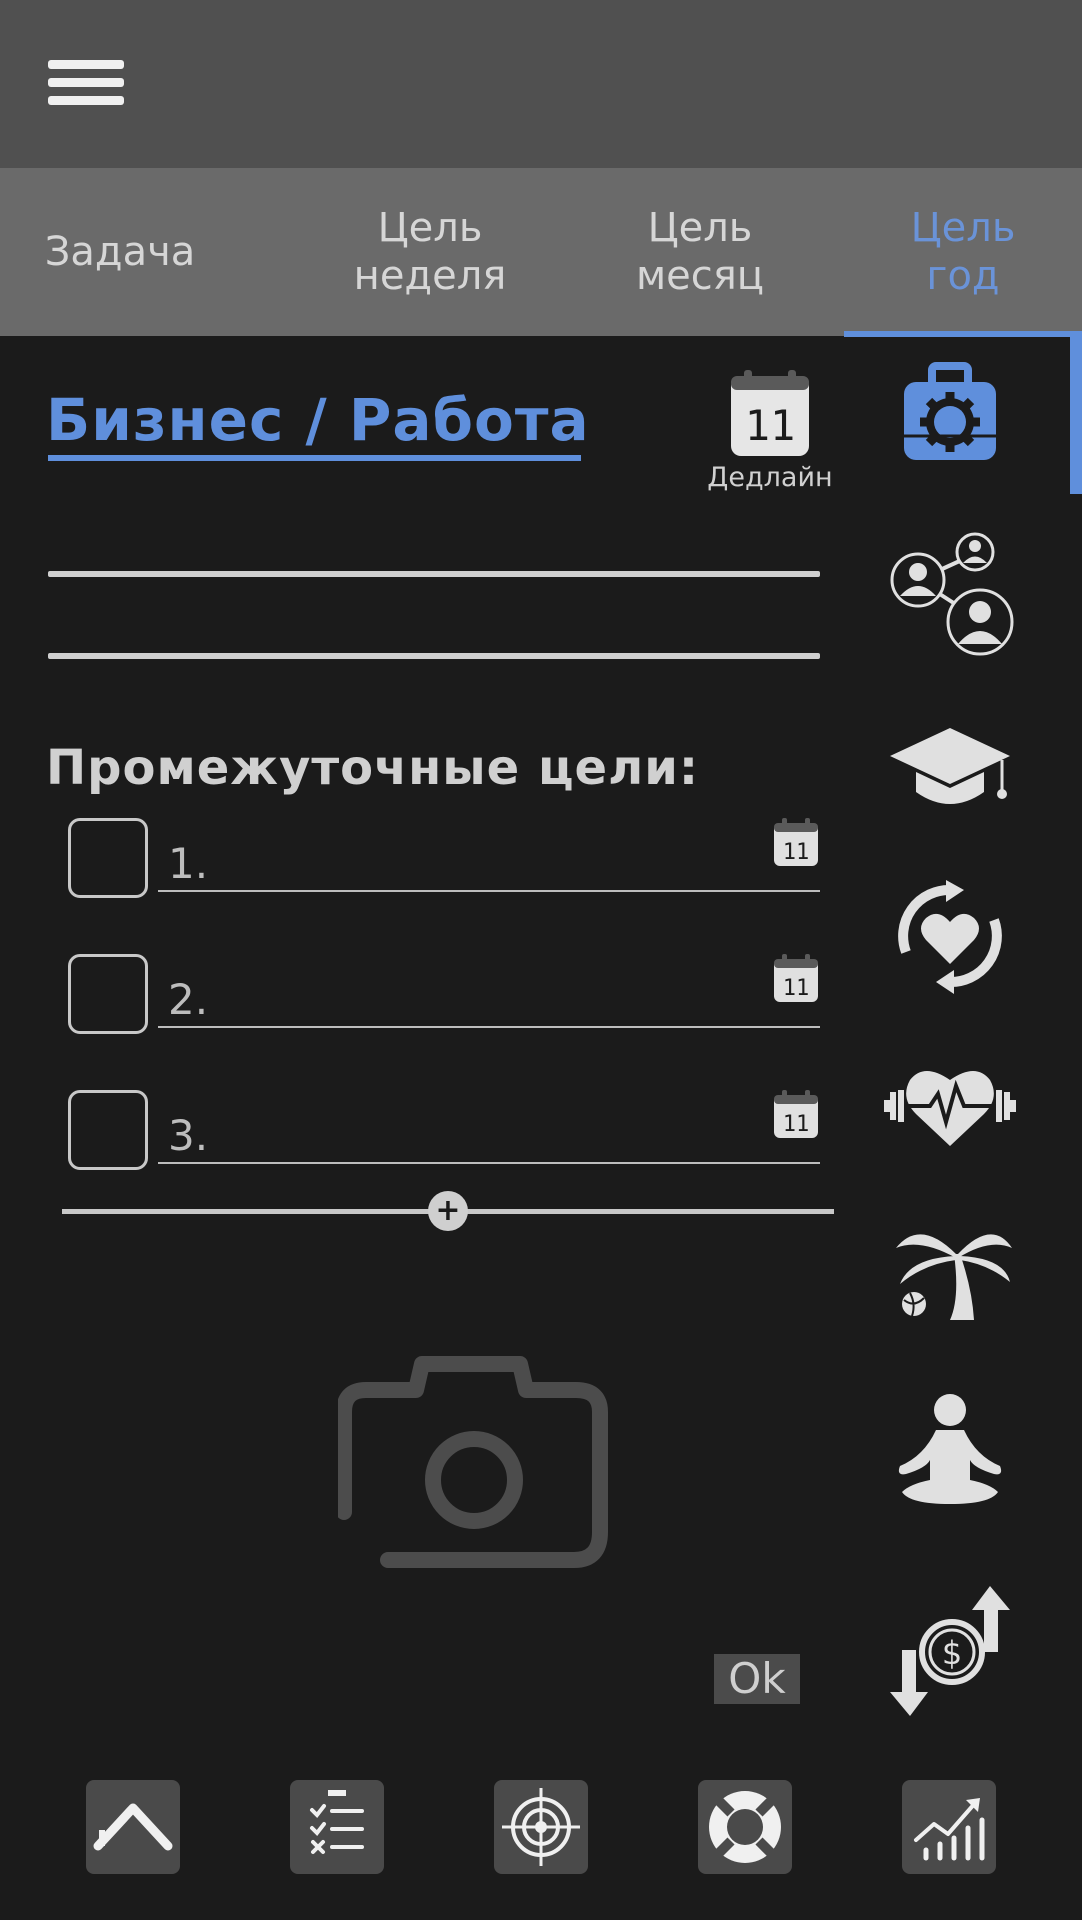  I want to click on goals-button, so click(541, 1827).